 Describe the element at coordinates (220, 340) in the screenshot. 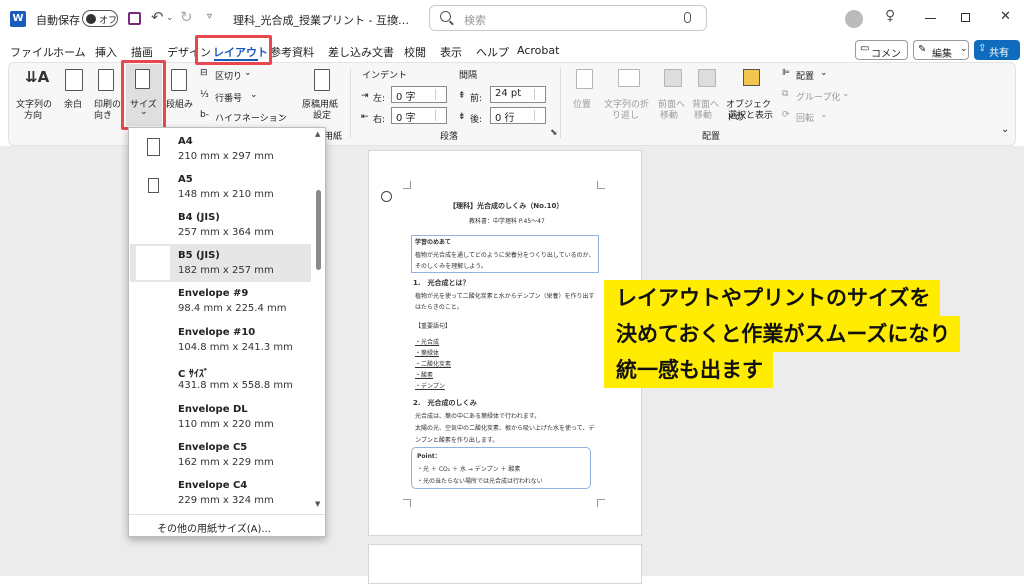

I see `size-option: Envelope #10 104.8 mm x 241.3 mm` at that location.